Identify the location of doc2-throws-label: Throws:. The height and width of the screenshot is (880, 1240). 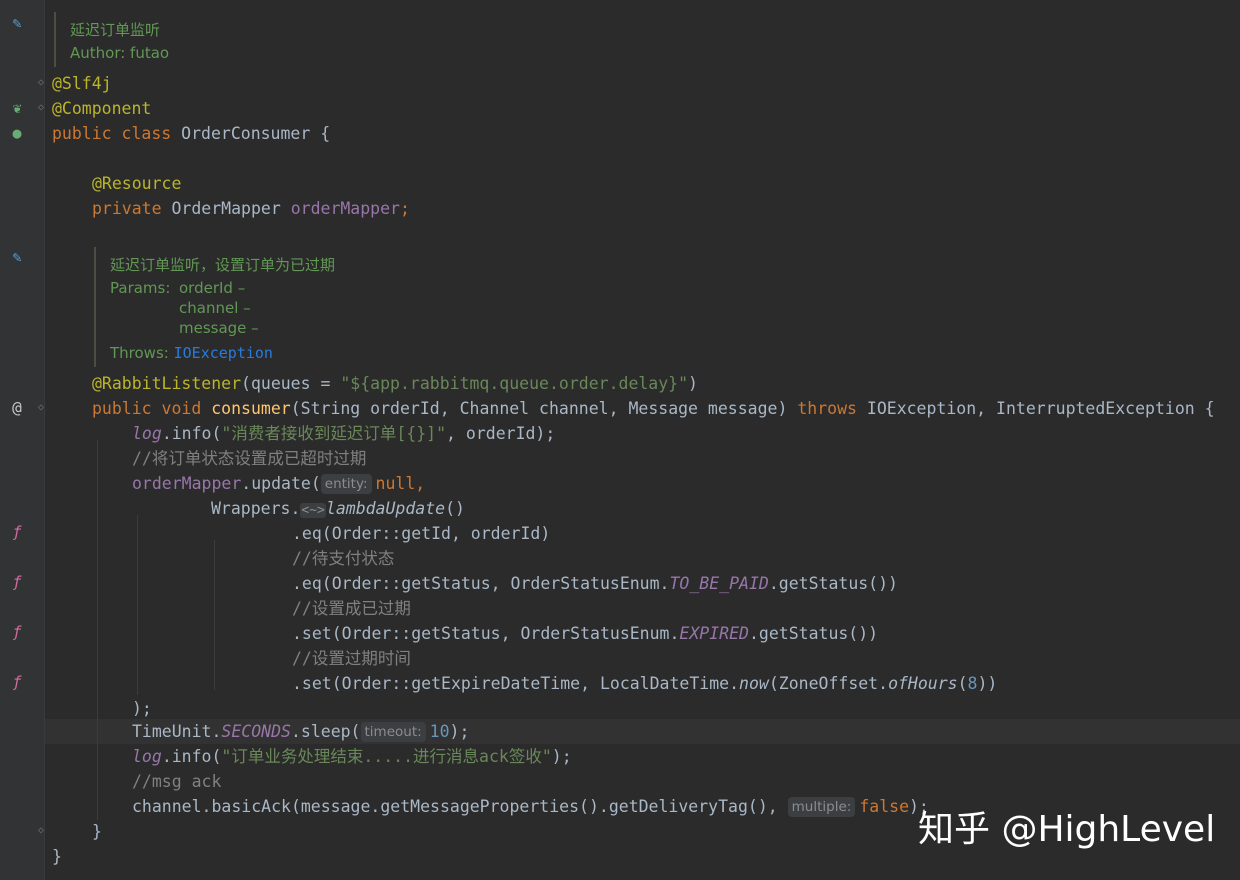
(139, 353).